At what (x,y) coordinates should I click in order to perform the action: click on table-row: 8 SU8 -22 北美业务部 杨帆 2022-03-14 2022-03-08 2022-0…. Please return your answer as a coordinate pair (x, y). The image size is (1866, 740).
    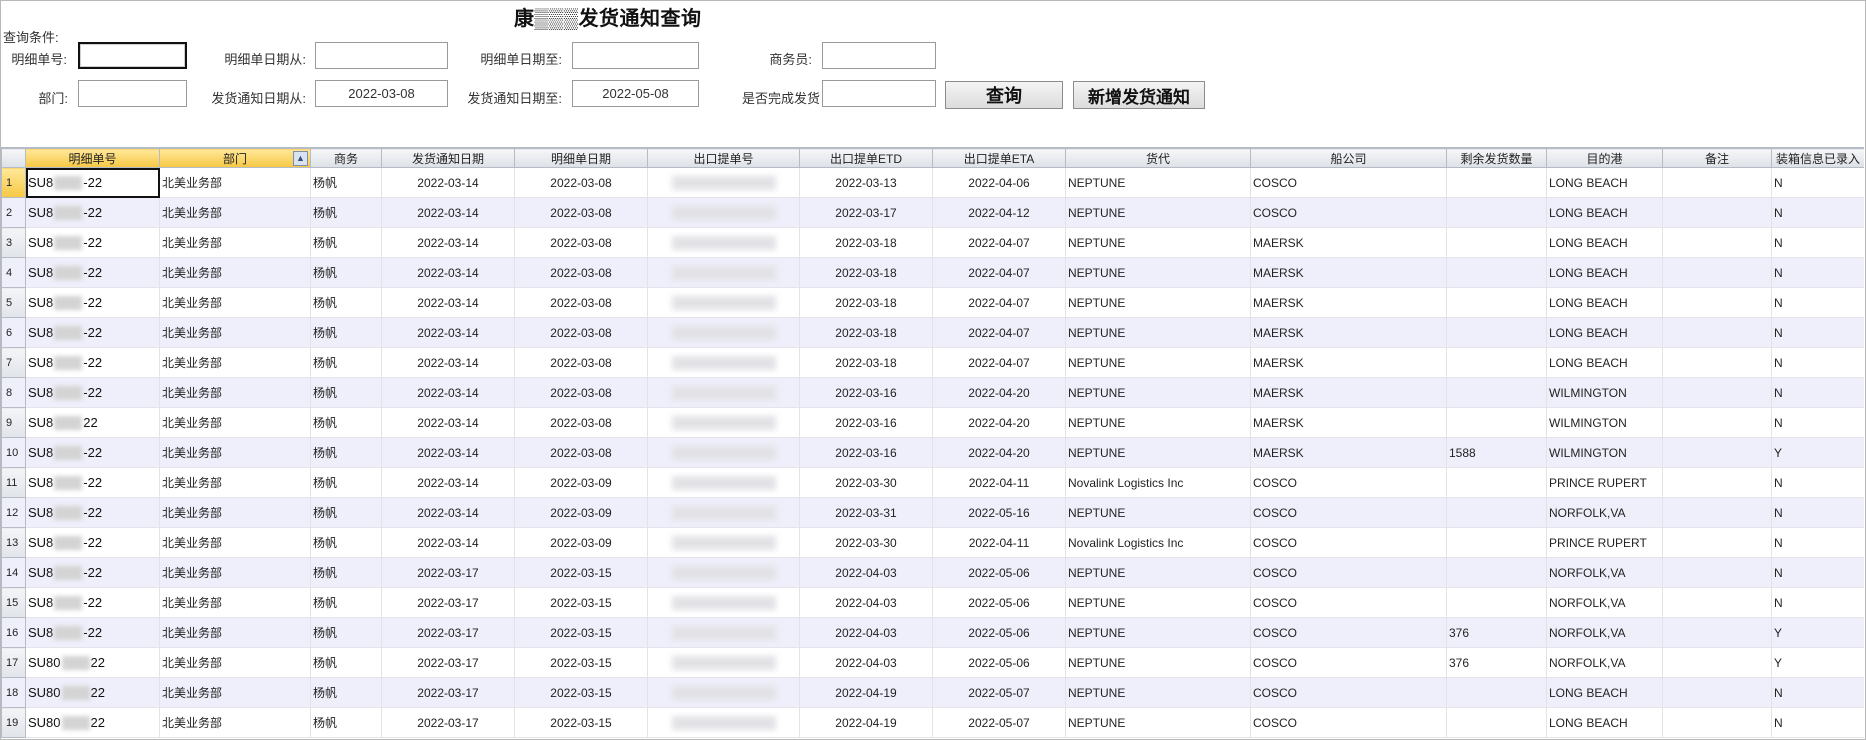
    Looking at the image, I should click on (932, 392).